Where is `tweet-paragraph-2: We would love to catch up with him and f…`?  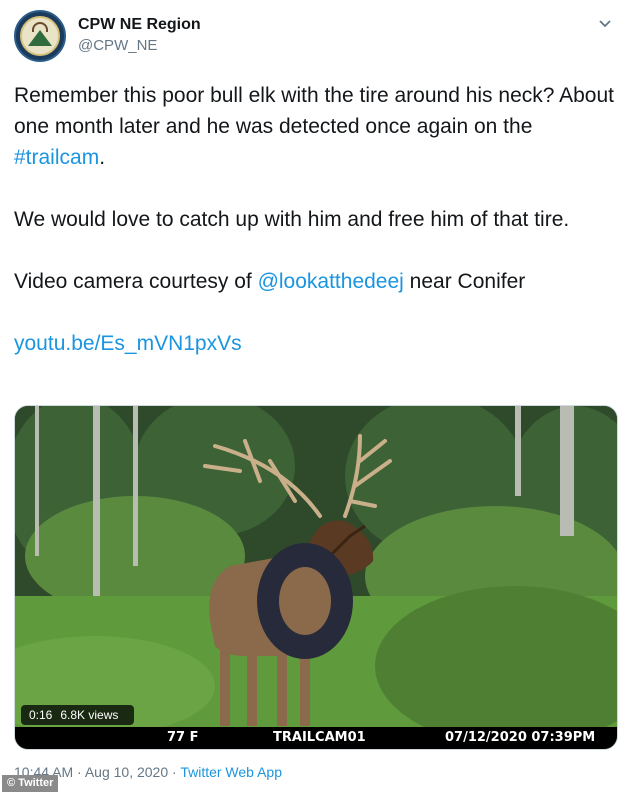 tweet-paragraph-2: We would love to catch up with him and f… is located at coordinates (292, 219).